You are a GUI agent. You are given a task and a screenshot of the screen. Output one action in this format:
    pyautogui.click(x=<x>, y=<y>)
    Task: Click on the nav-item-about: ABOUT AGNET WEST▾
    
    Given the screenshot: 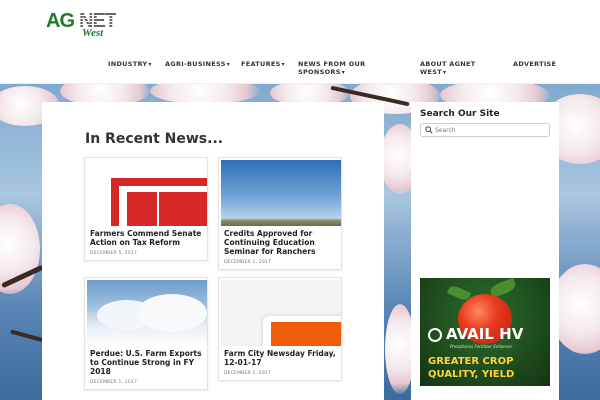 What is the action you would take?
    pyautogui.click(x=447, y=68)
    